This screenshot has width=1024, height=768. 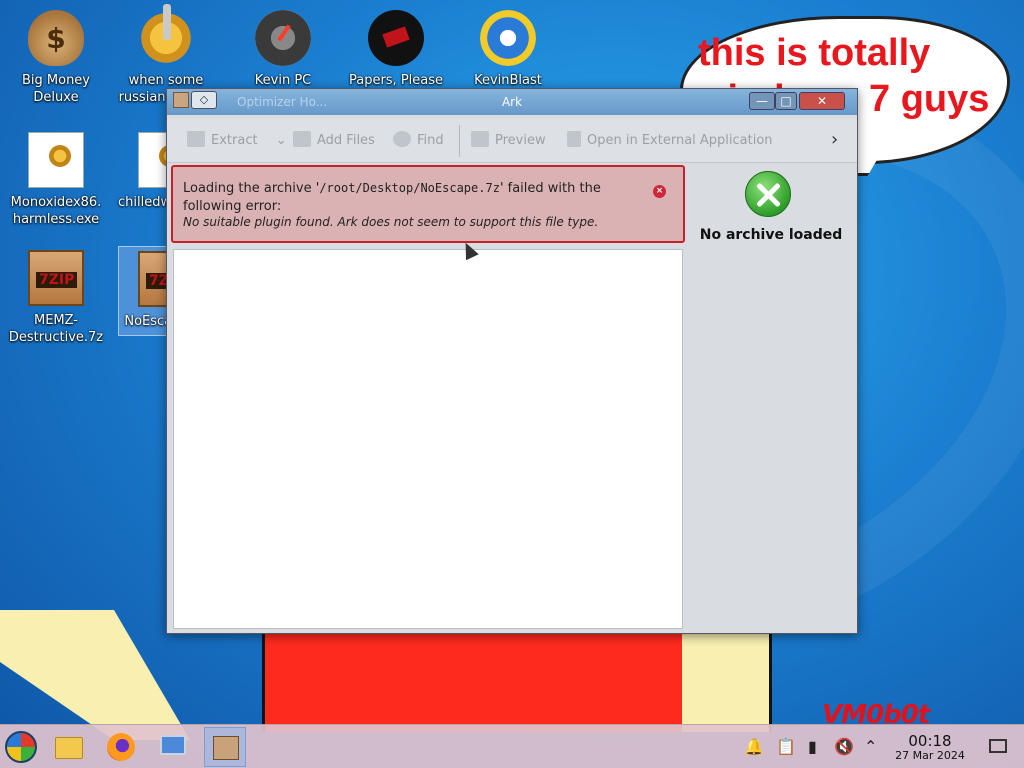 I want to click on taskbar-ark, so click(x=225, y=747).